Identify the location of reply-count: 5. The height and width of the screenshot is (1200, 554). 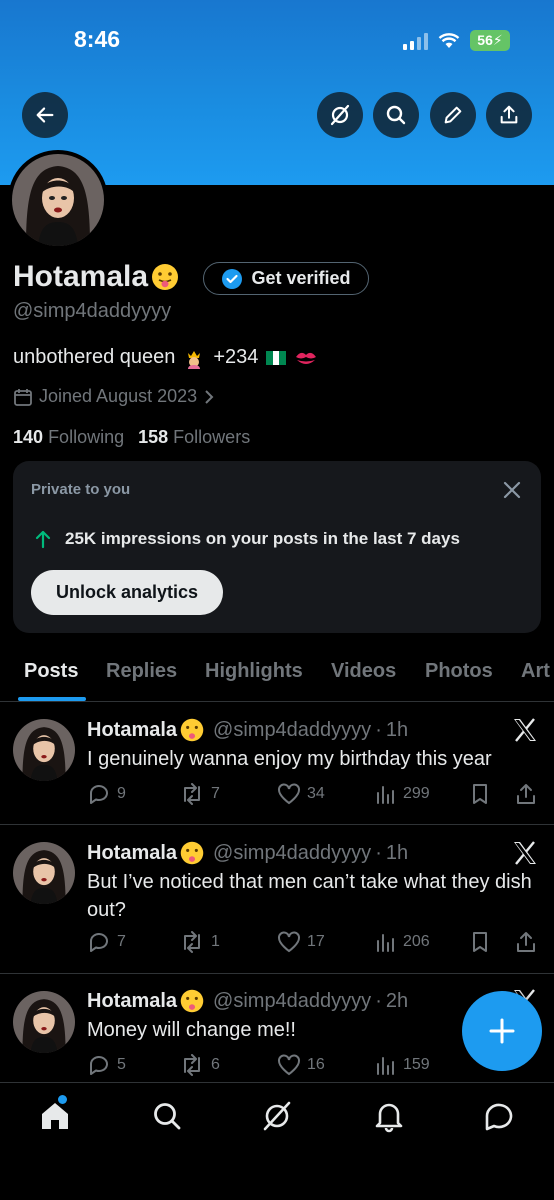
(121, 1064).